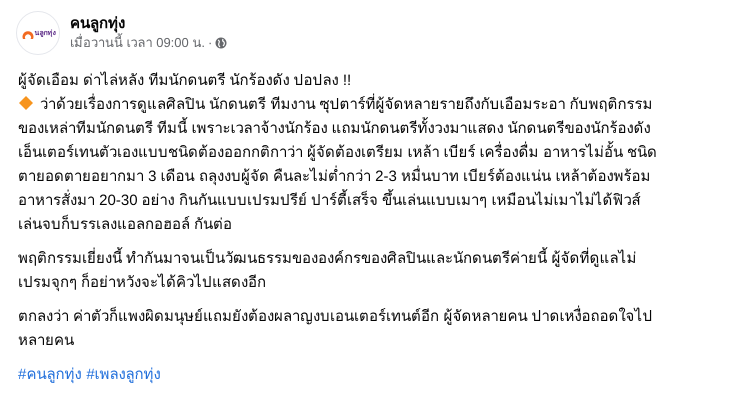  What do you see at coordinates (340, 329) in the screenshot?
I see `post-paragraph: ตกลงว่า ค่าตัวก็แพงผิดมนุษย์แถมยังต้องผลาญงบเอนเตอร์เทนต์อีก ผู้จัดหลายคน ปาดเหงื่อถอดใจไปหลายคน` at bounding box center [340, 329].